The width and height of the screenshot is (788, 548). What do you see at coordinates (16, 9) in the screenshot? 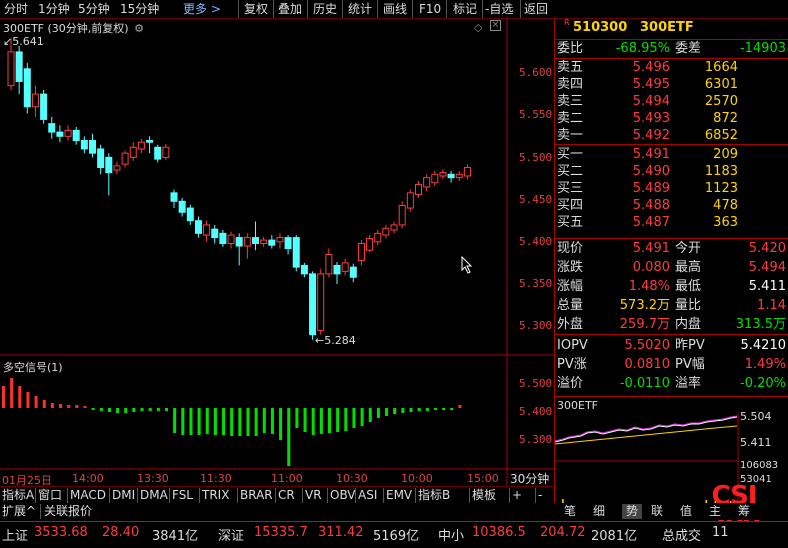
I see `tab-intraday: 分时` at bounding box center [16, 9].